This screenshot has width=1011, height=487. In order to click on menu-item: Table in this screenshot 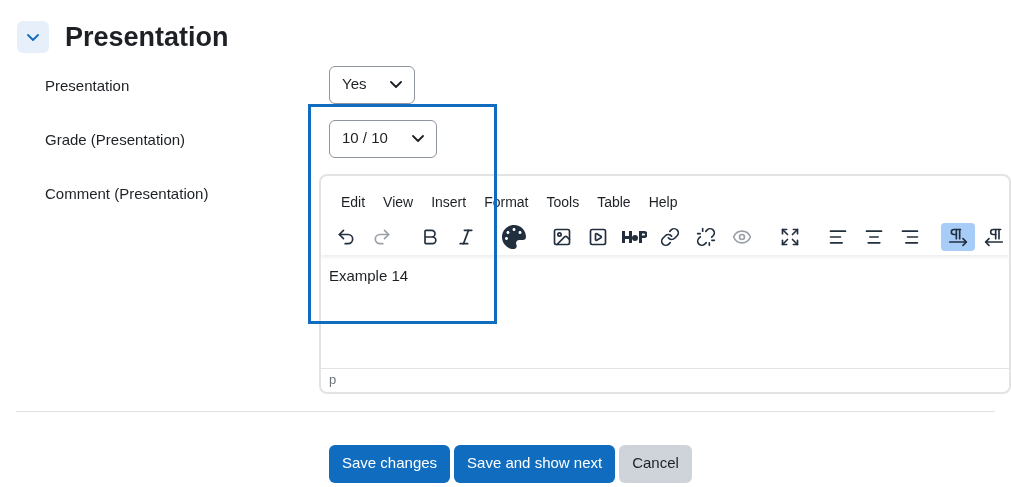, I will do `click(614, 202)`.